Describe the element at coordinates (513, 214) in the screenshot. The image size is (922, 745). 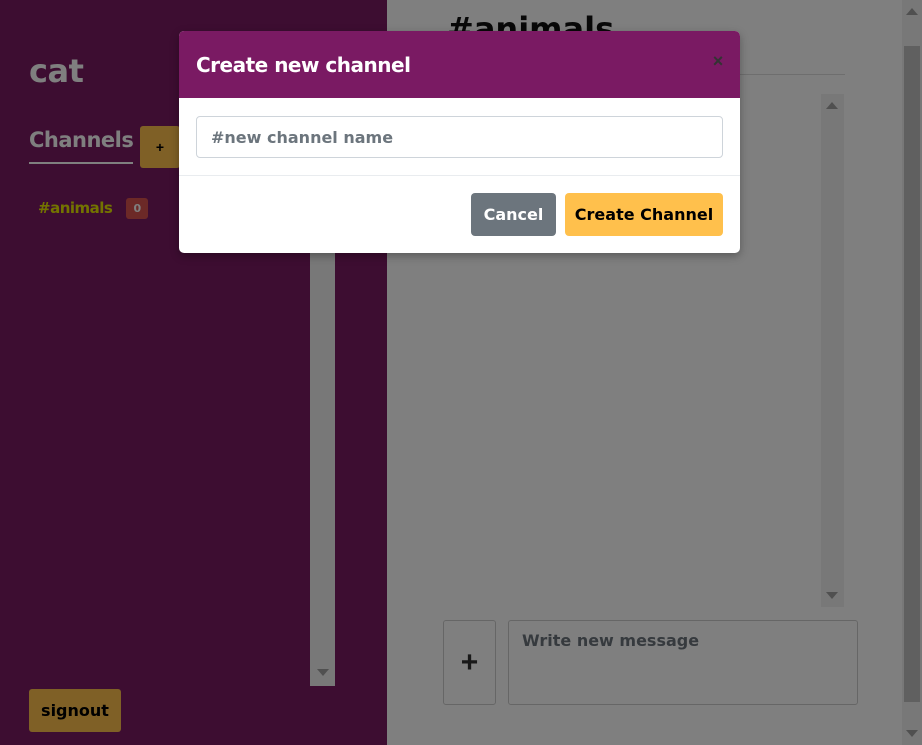
I see `cancel-button: Cancel` at that location.